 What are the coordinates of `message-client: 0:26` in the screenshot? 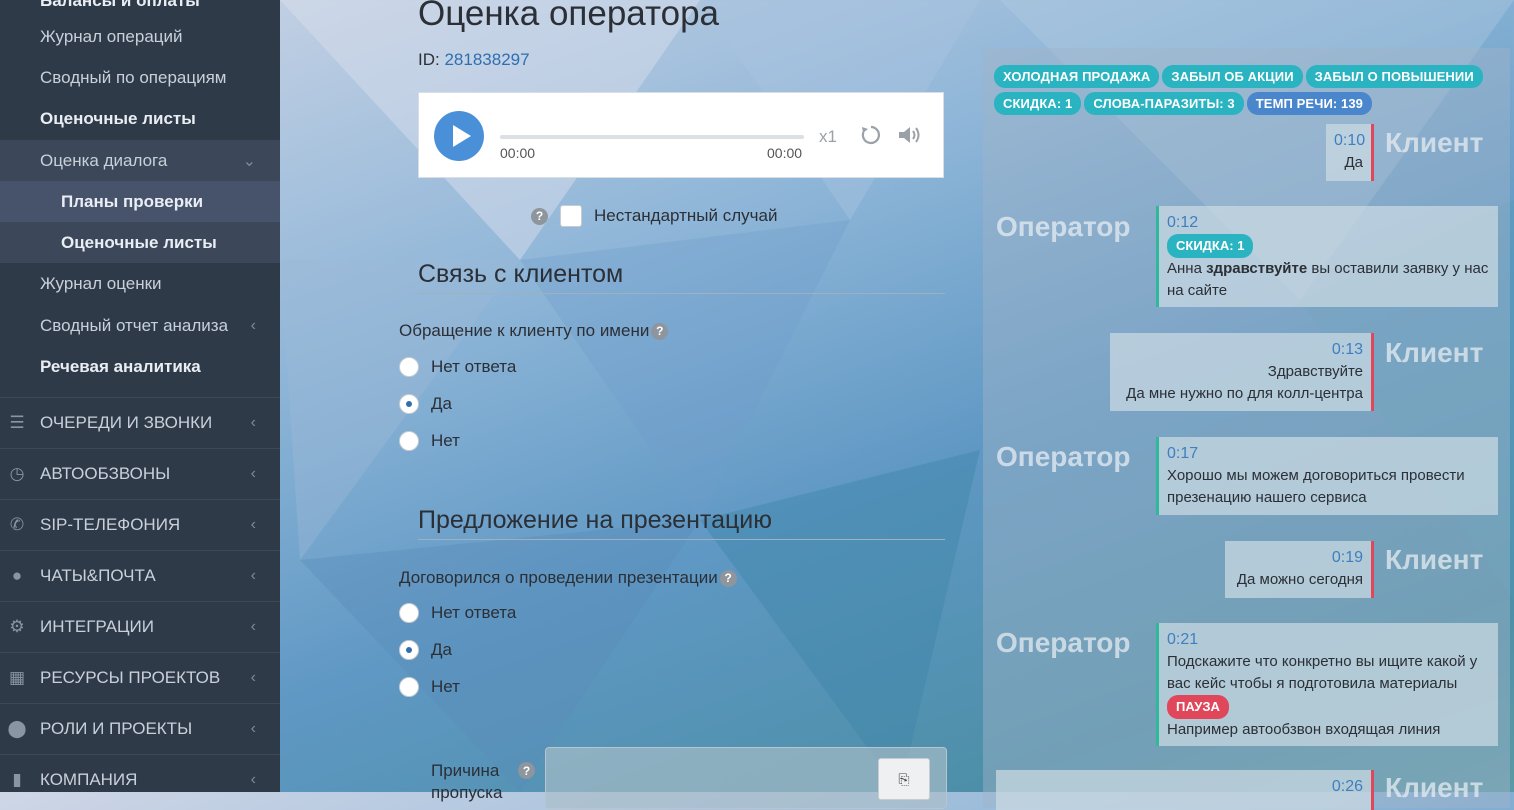 It's located at (1185, 790).